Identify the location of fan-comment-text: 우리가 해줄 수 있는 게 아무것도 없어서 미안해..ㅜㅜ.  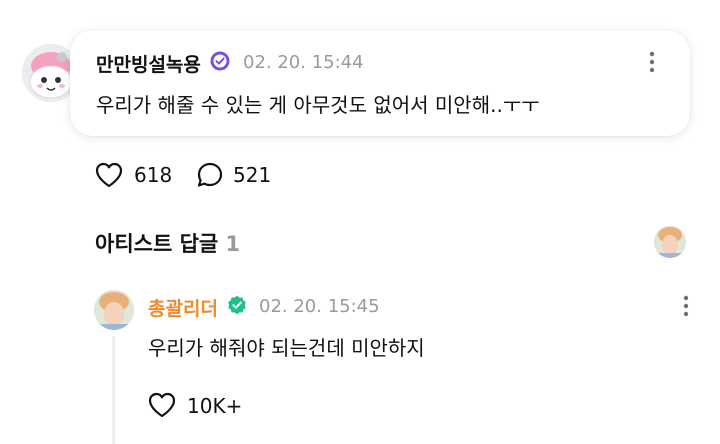
(318, 105).